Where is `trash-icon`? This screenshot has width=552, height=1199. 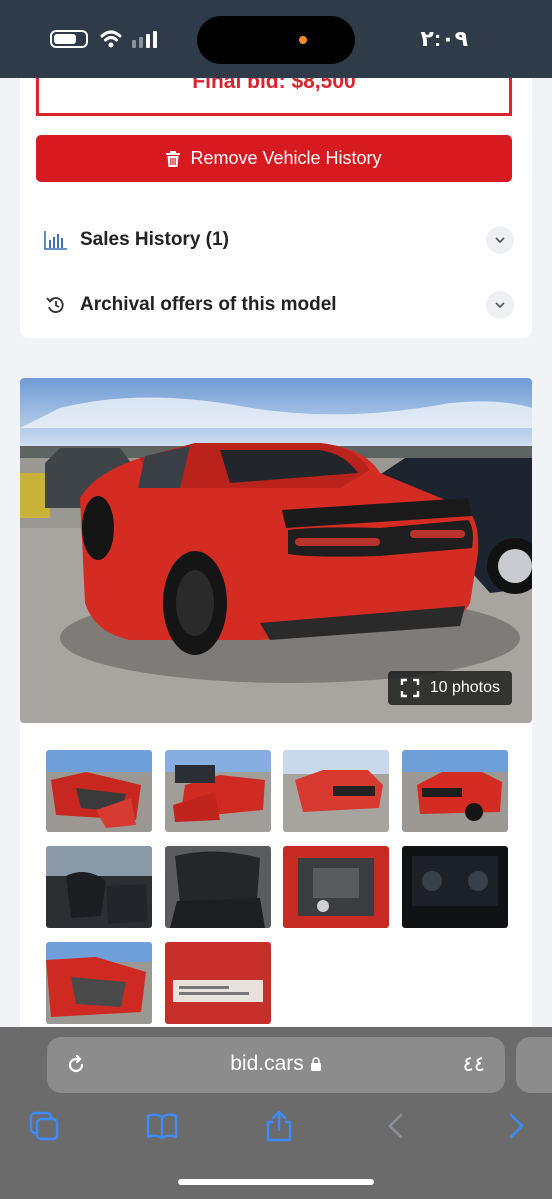
trash-icon is located at coordinates (173, 158).